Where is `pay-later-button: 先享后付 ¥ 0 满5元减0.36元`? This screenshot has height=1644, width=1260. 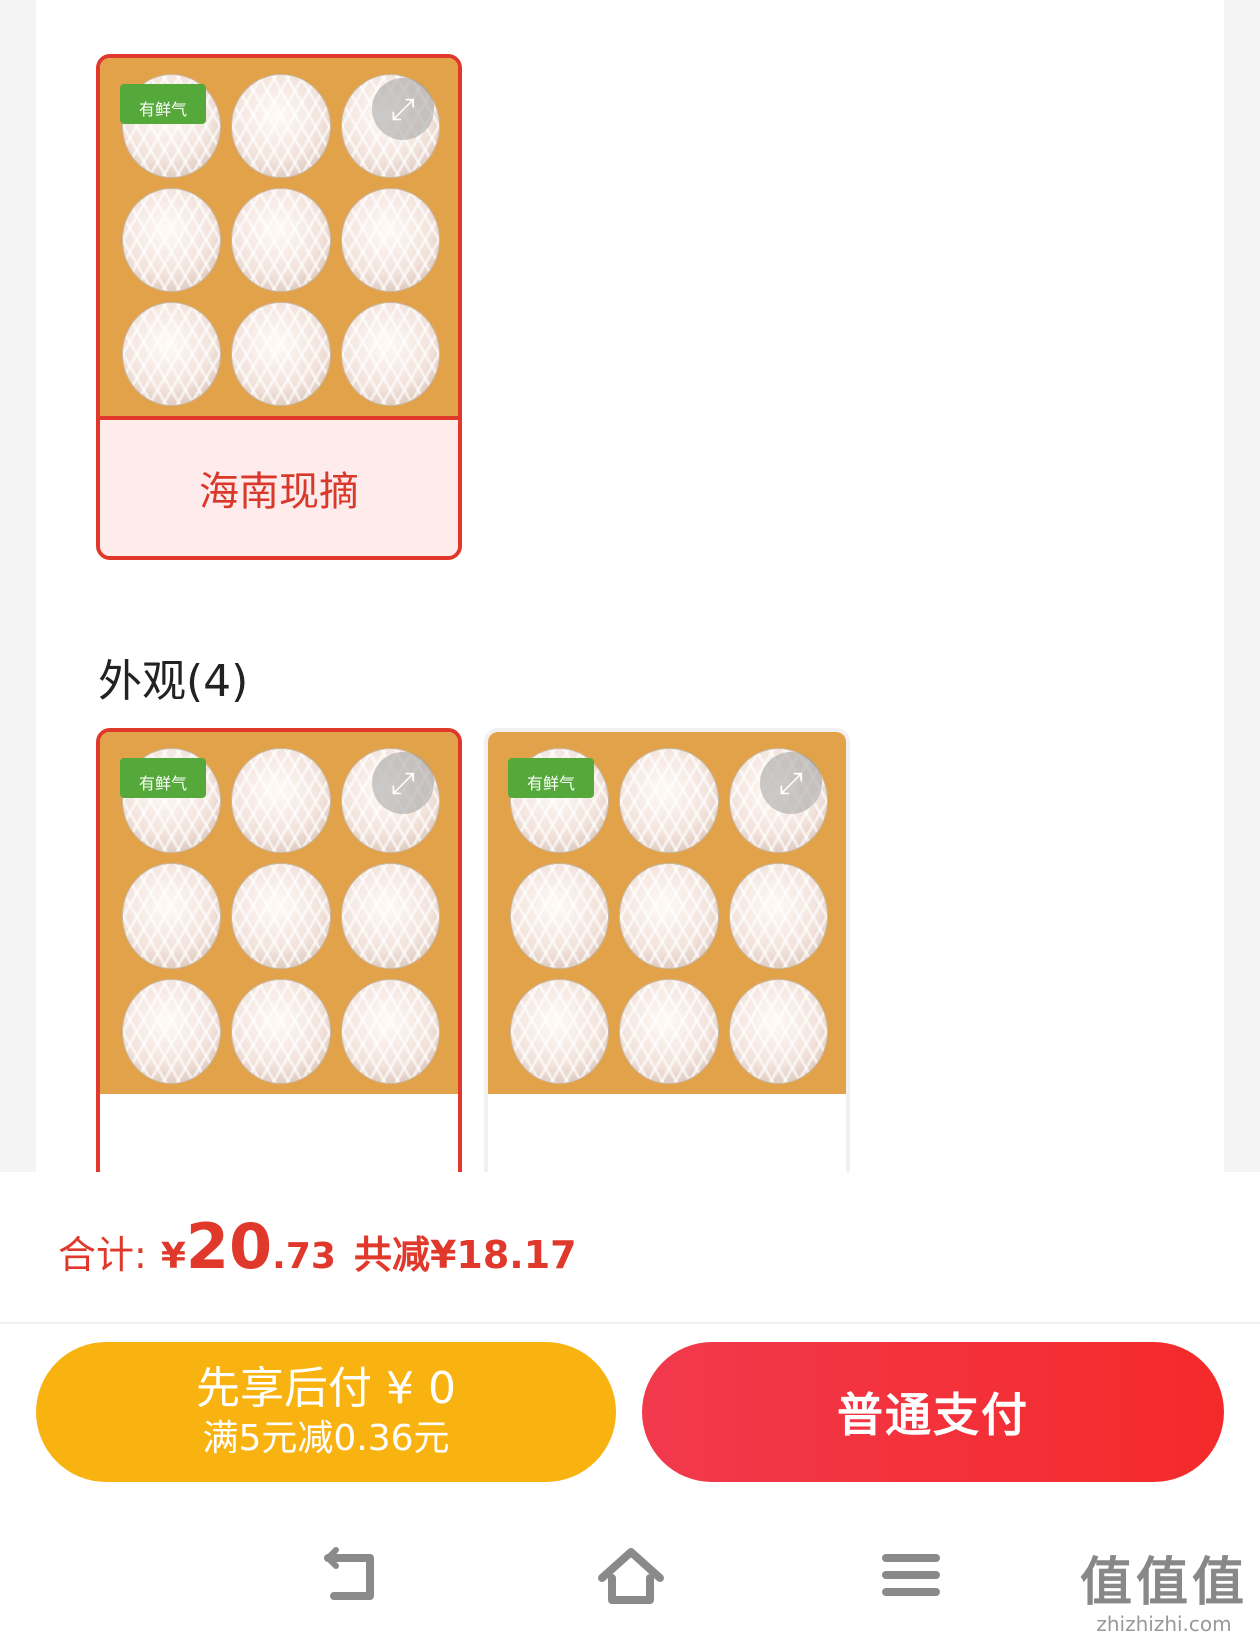
pay-later-button: 先享后付 ¥ 0 满5元减0.36元 is located at coordinates (326, 1412).